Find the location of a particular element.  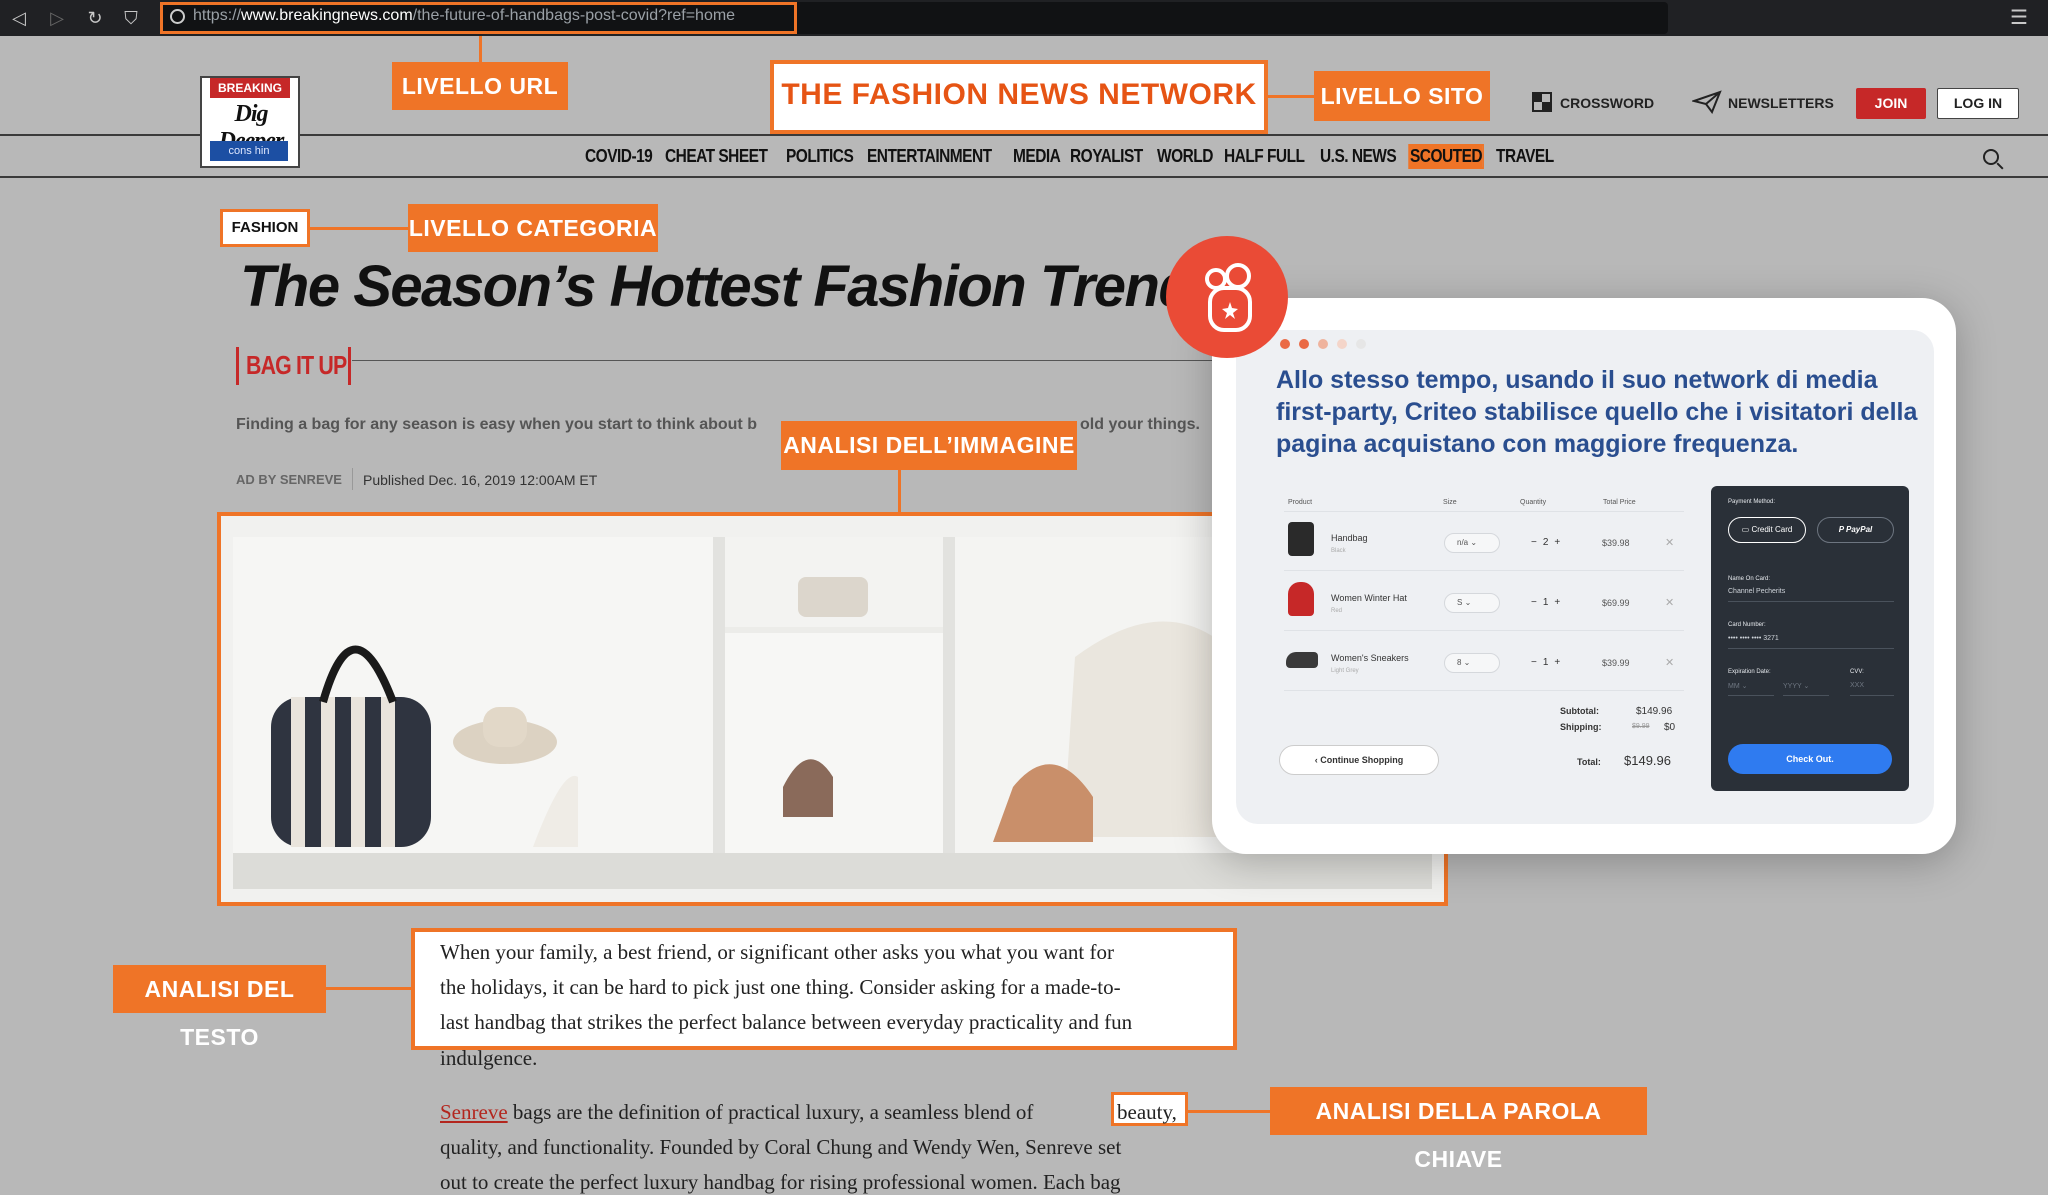

cart-header-size: Size is located at coordinates (1450, 502).